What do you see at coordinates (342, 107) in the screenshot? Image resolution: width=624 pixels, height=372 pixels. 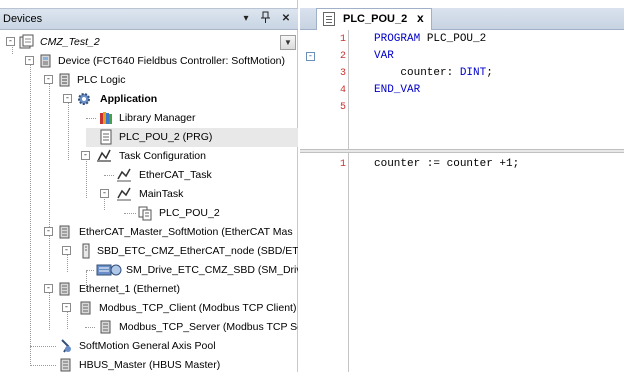 I see `line-number: 5` at bounding box center [342, 107].